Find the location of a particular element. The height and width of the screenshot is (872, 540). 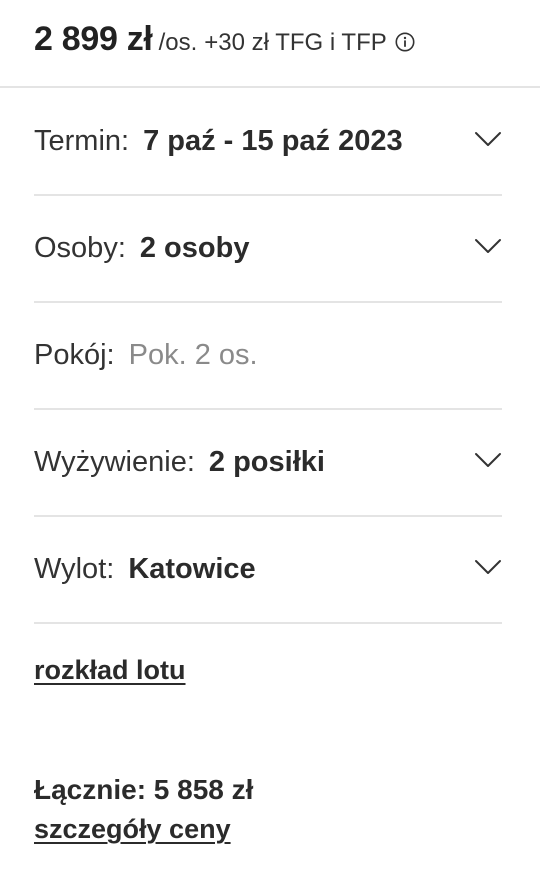

term-label: Termin: is located at coordinates (82, 141).